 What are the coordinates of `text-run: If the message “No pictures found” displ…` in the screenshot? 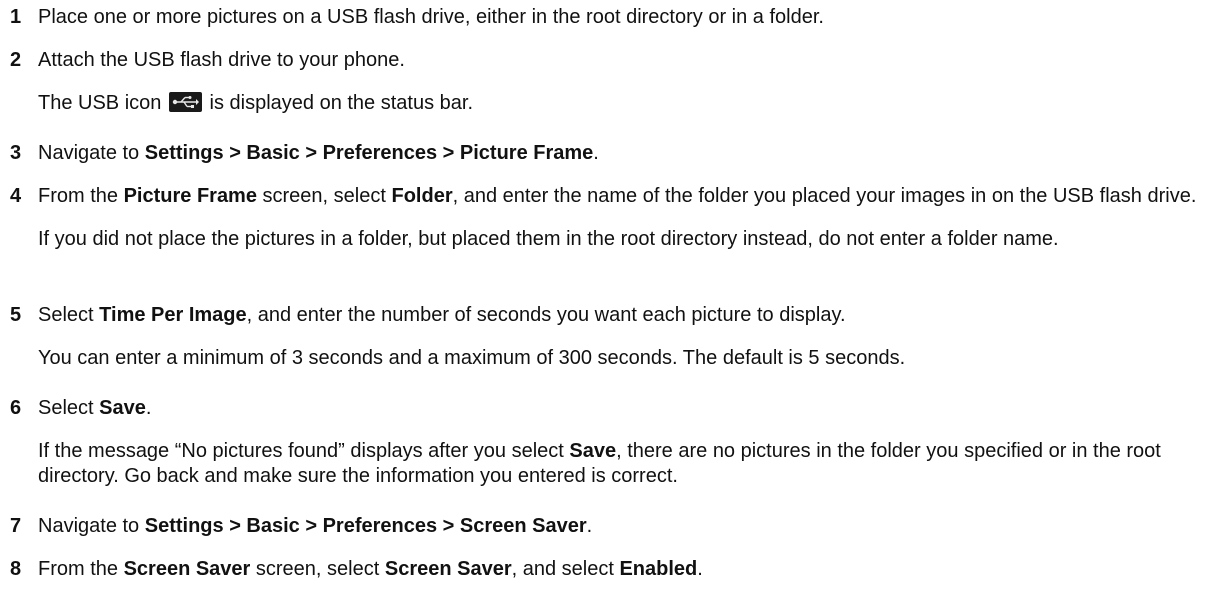 It's located at (304, 451).